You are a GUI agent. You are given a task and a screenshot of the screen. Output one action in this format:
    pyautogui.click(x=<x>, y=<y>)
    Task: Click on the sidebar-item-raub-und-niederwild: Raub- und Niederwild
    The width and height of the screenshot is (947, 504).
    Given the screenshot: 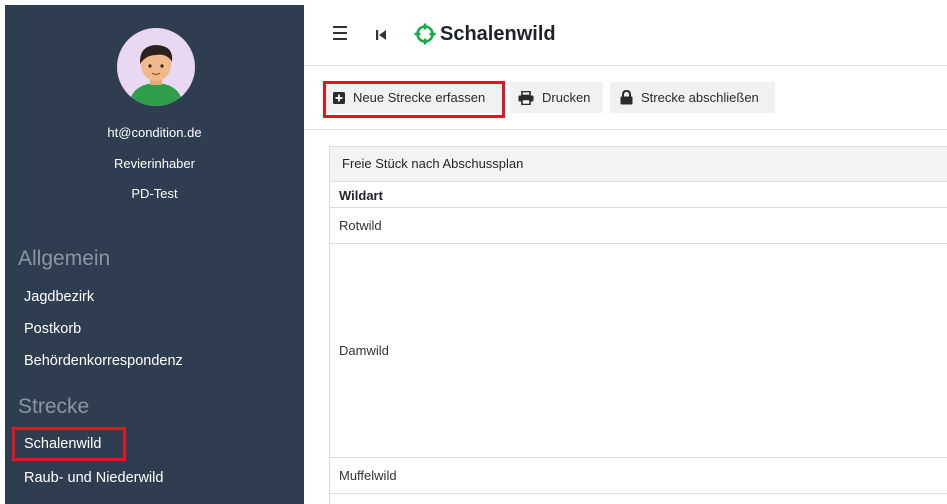 What is the action you would take?
    pyautogui.click(x=93, y=478)
    